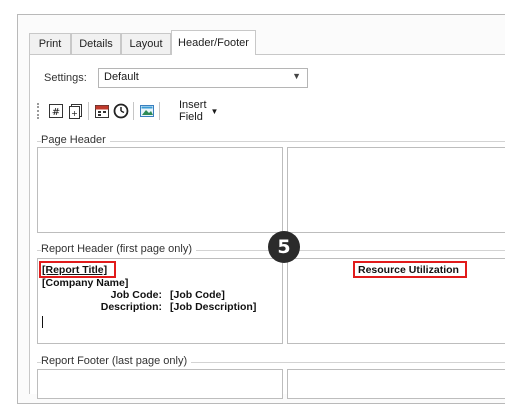  Describe the element at coordinates (131, 307) in the screenshot. I see `description-label: Description:` at that location.